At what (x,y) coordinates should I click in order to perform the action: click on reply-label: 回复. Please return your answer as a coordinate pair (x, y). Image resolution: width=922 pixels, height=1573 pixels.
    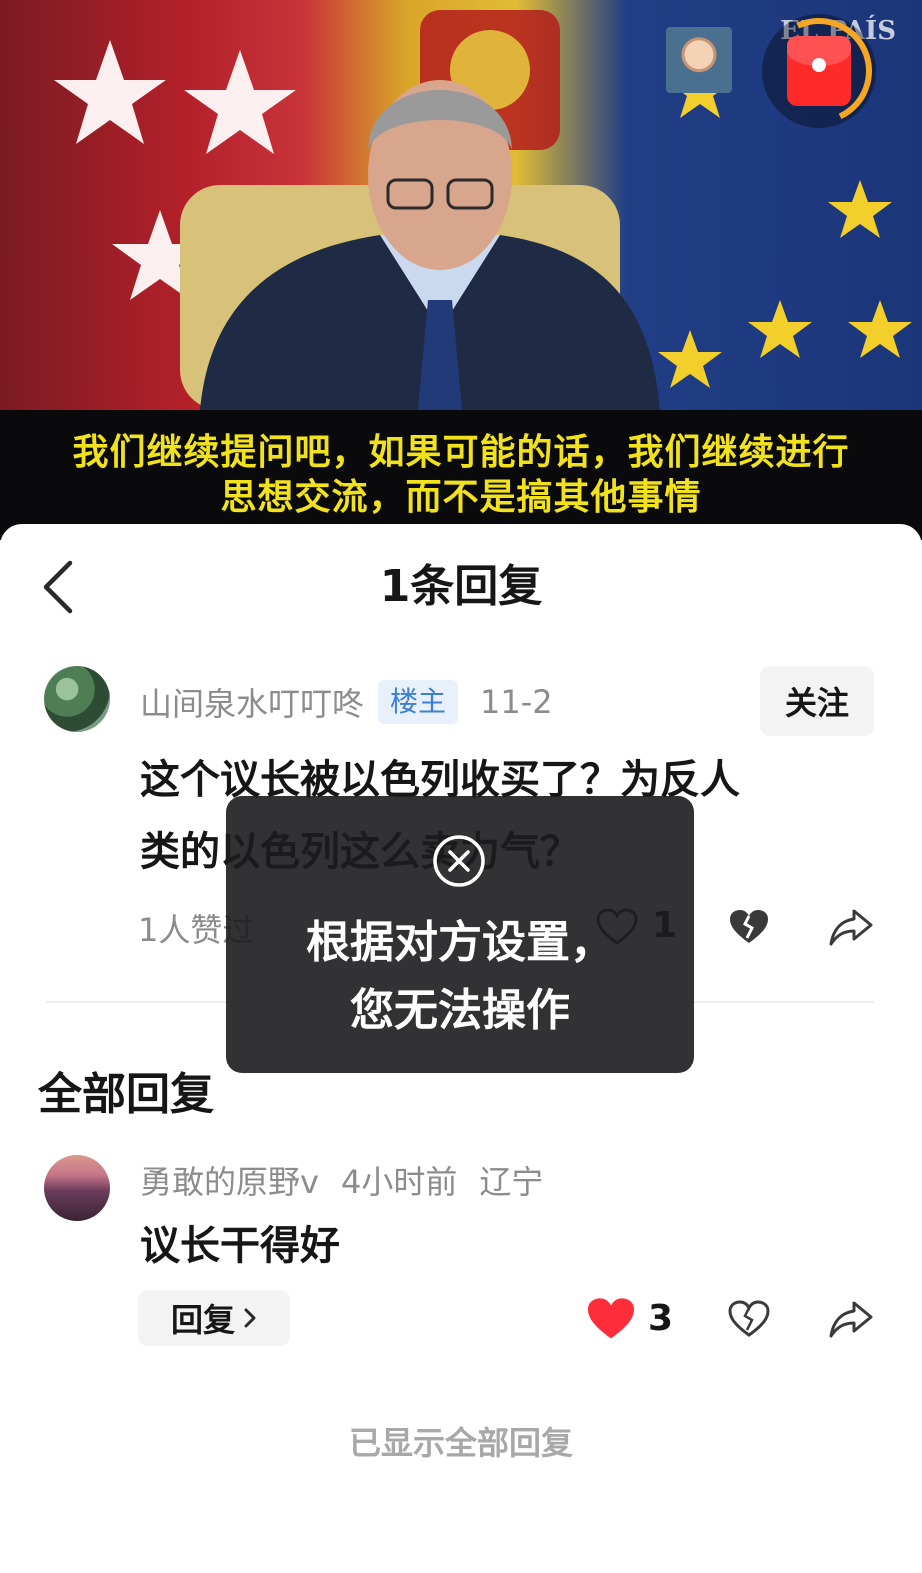
    Looking at the image, I should click on (202, 1320).